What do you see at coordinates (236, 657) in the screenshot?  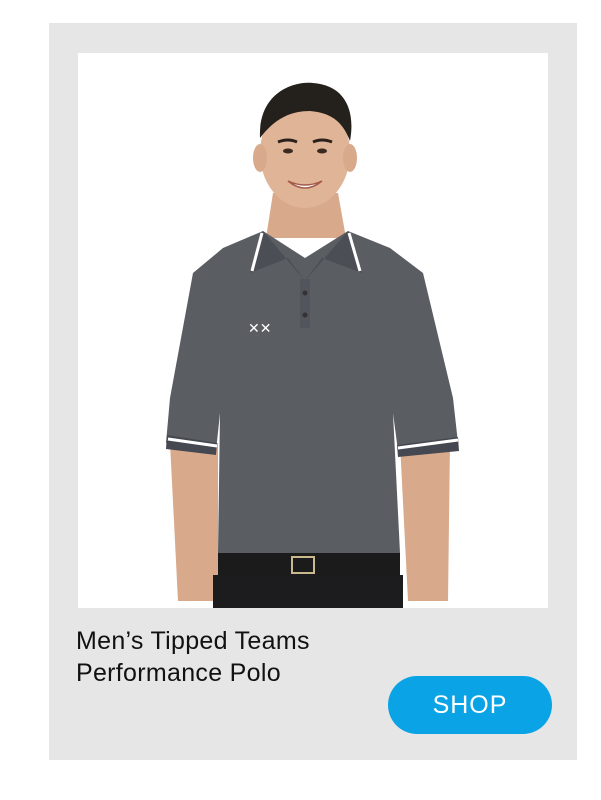 I see `product-title: Men’s Tipped Teams Performance Polo` at bounding box center [236, 657].